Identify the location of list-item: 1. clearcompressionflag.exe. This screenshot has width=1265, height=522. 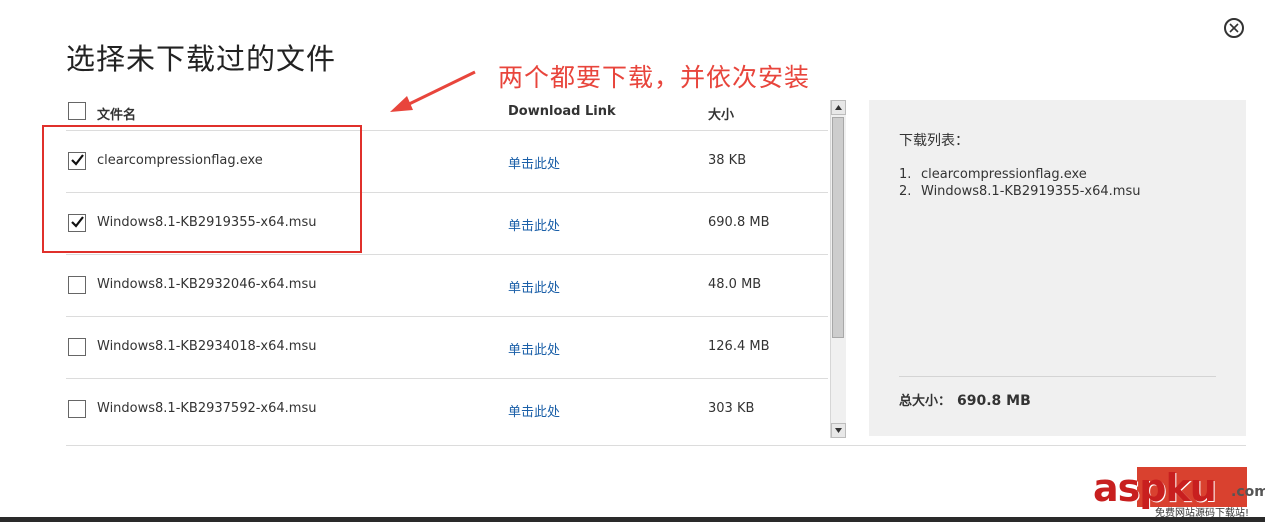
(993, 174).